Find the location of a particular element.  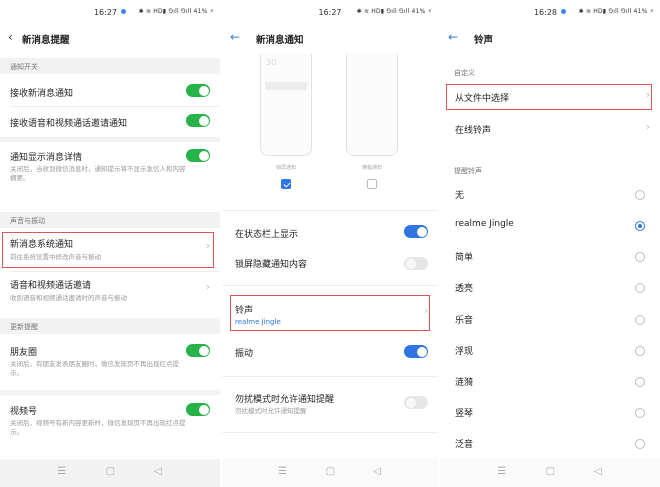

lockscreen-hide-toggle is located at coordinates (416, 263).